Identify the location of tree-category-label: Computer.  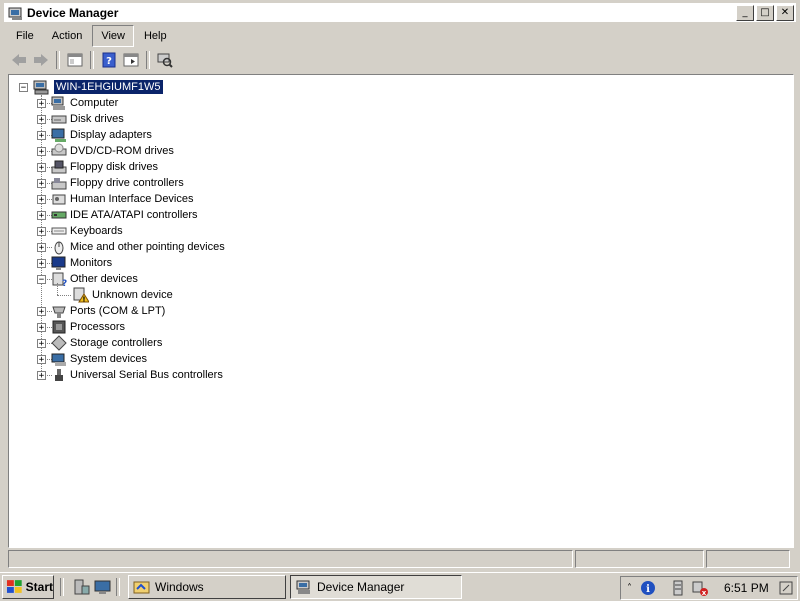
(94, 103).